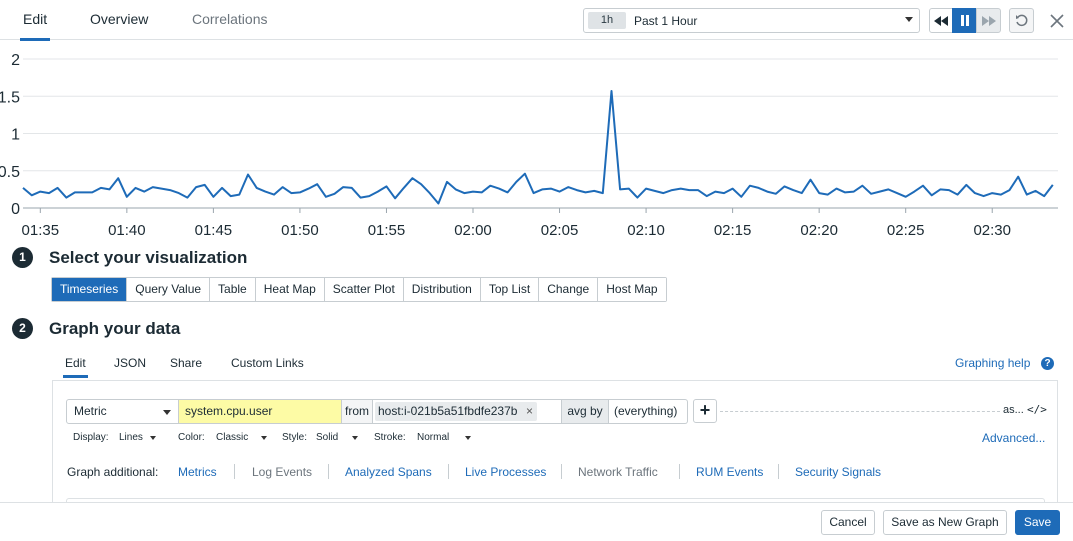  Describe the element at coordinates (197, 472) in the screenshot. I see `graph-additional-metrics: Metrics` at that location.